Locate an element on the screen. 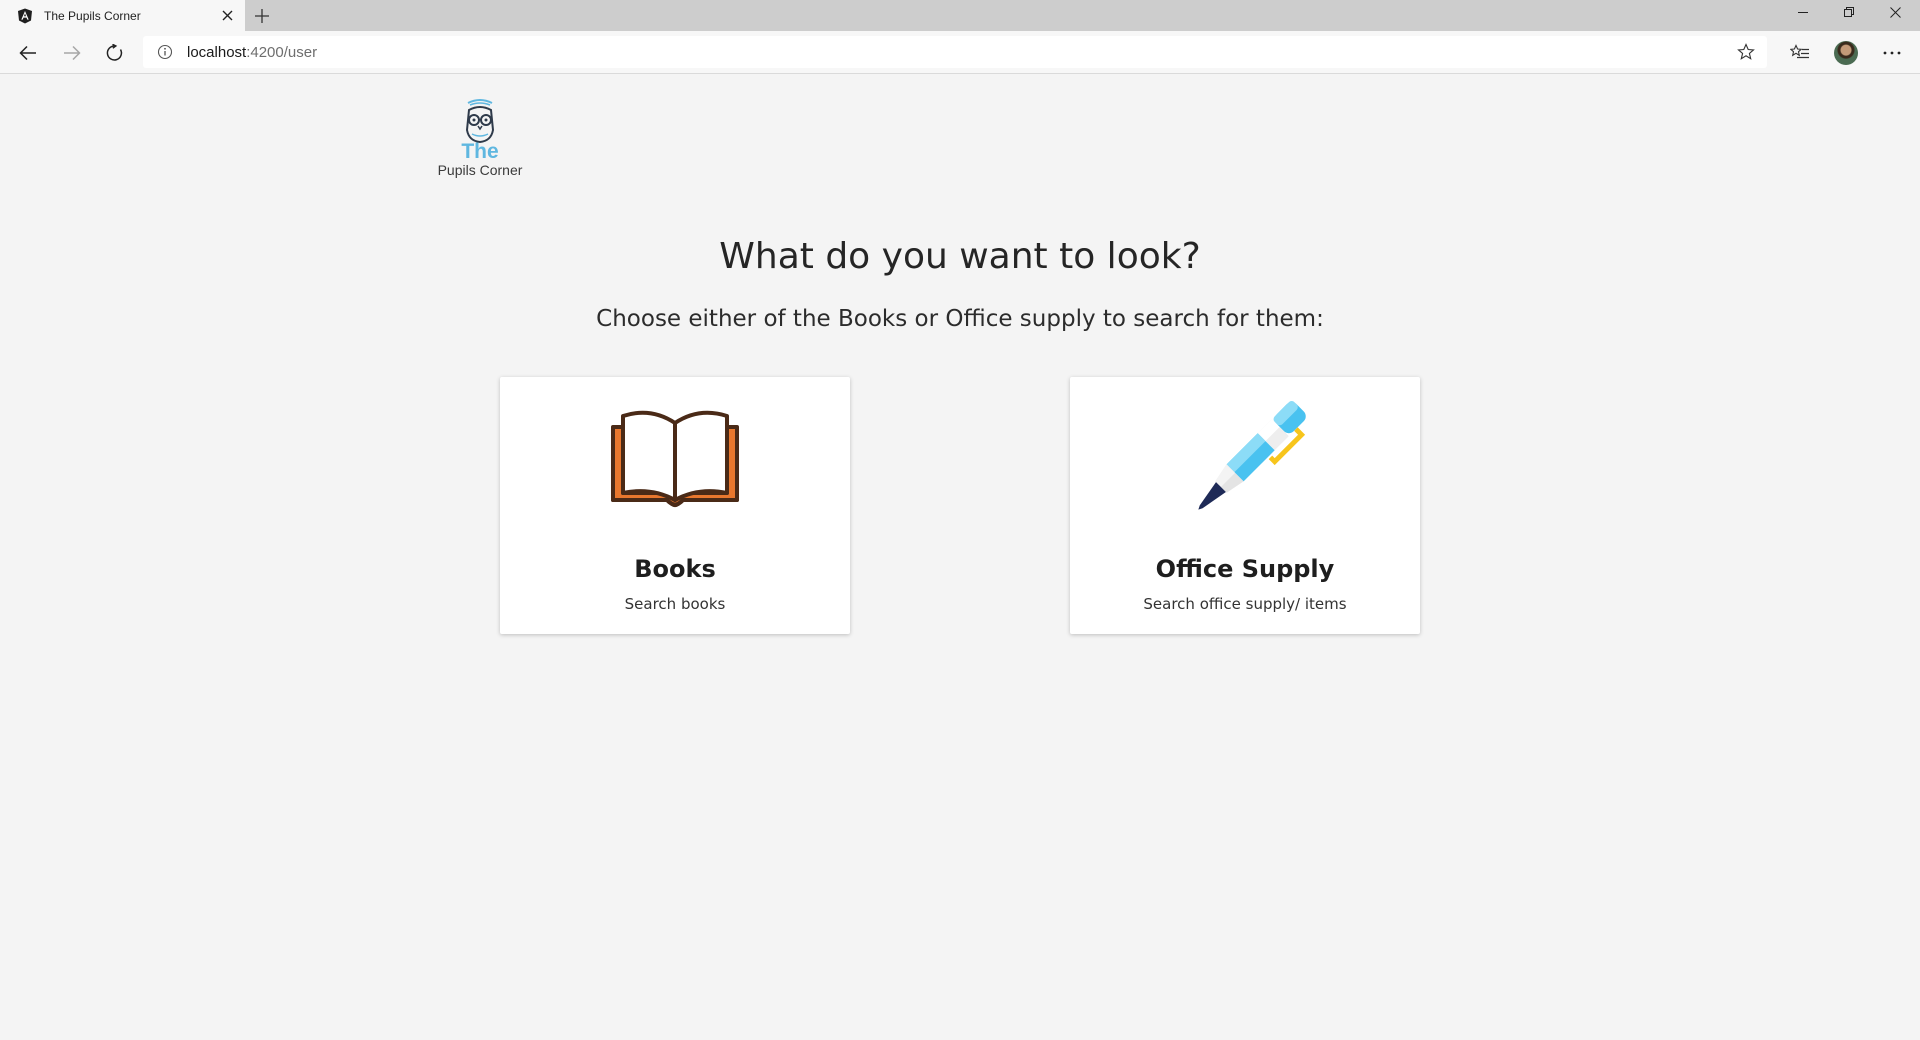  site-info-icon is located at coordinates (165, 52).